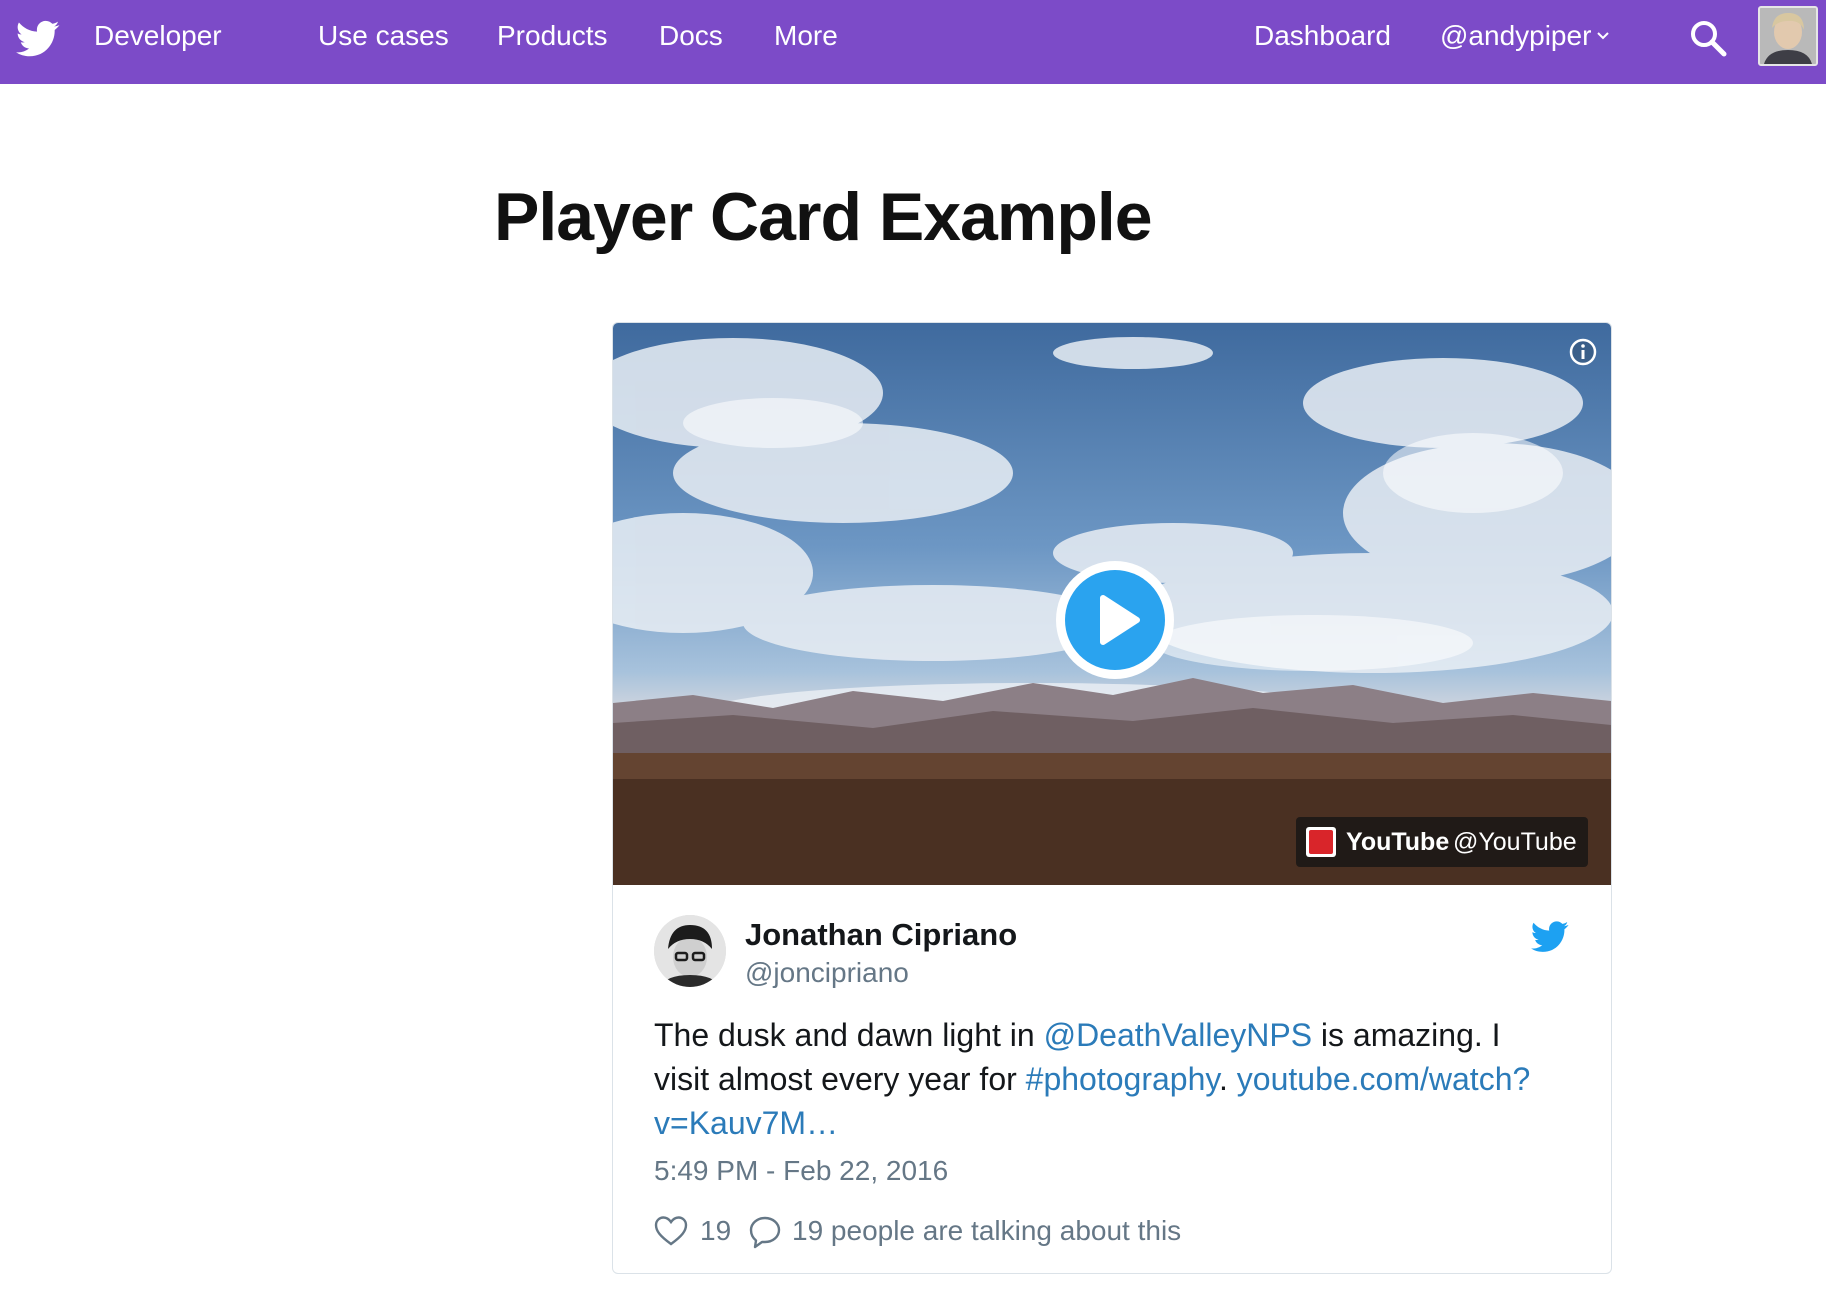 This screenshot has height=1298, width=1826. I want to click on play-icon, so click(1120, 620).